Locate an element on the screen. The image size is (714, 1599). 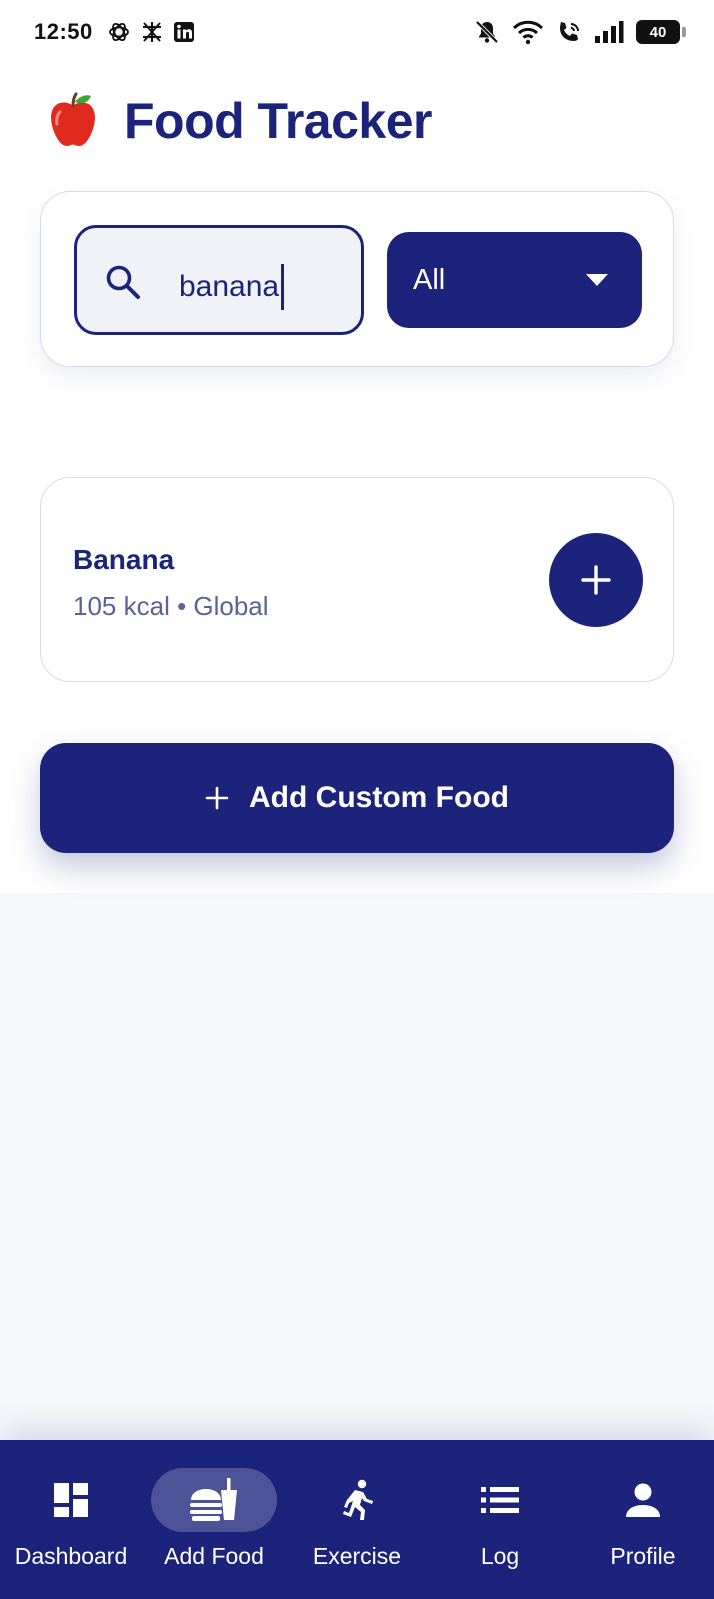
category-filter-select: All is located at coordinates (514, 280).